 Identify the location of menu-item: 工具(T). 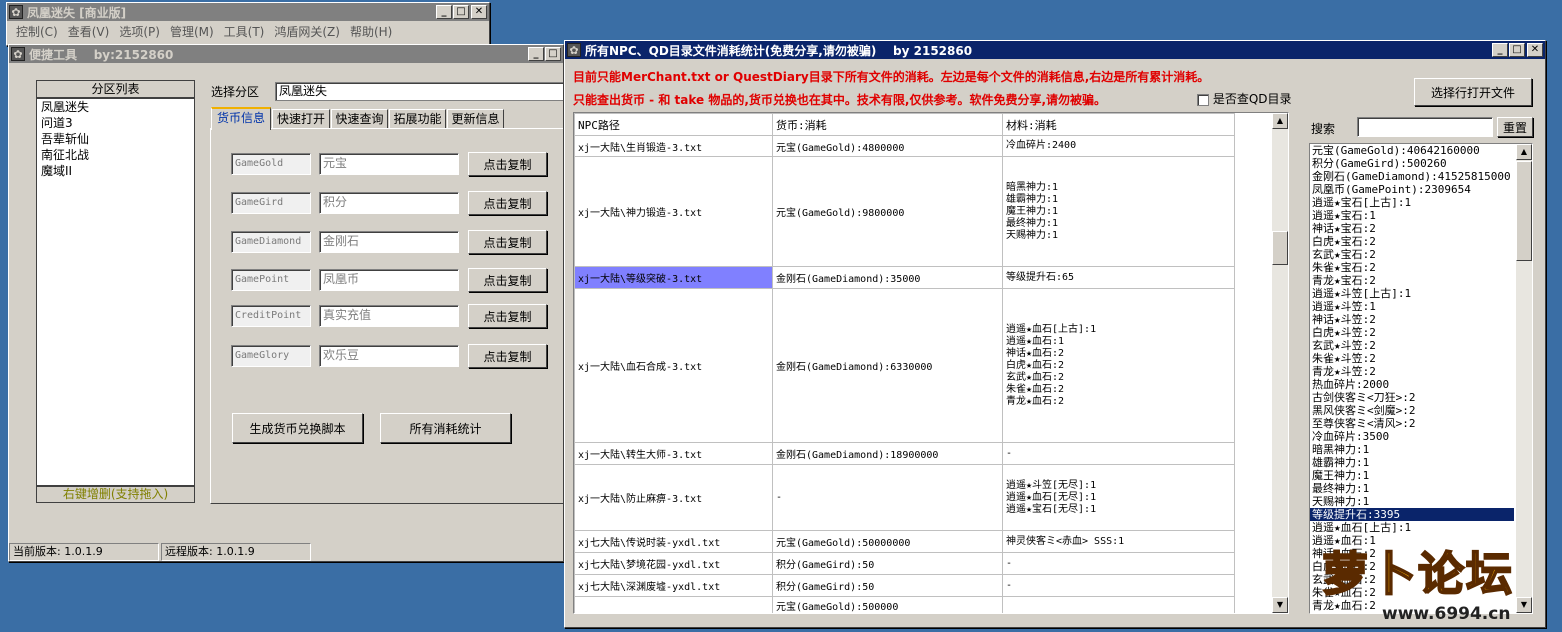
(244, 31).